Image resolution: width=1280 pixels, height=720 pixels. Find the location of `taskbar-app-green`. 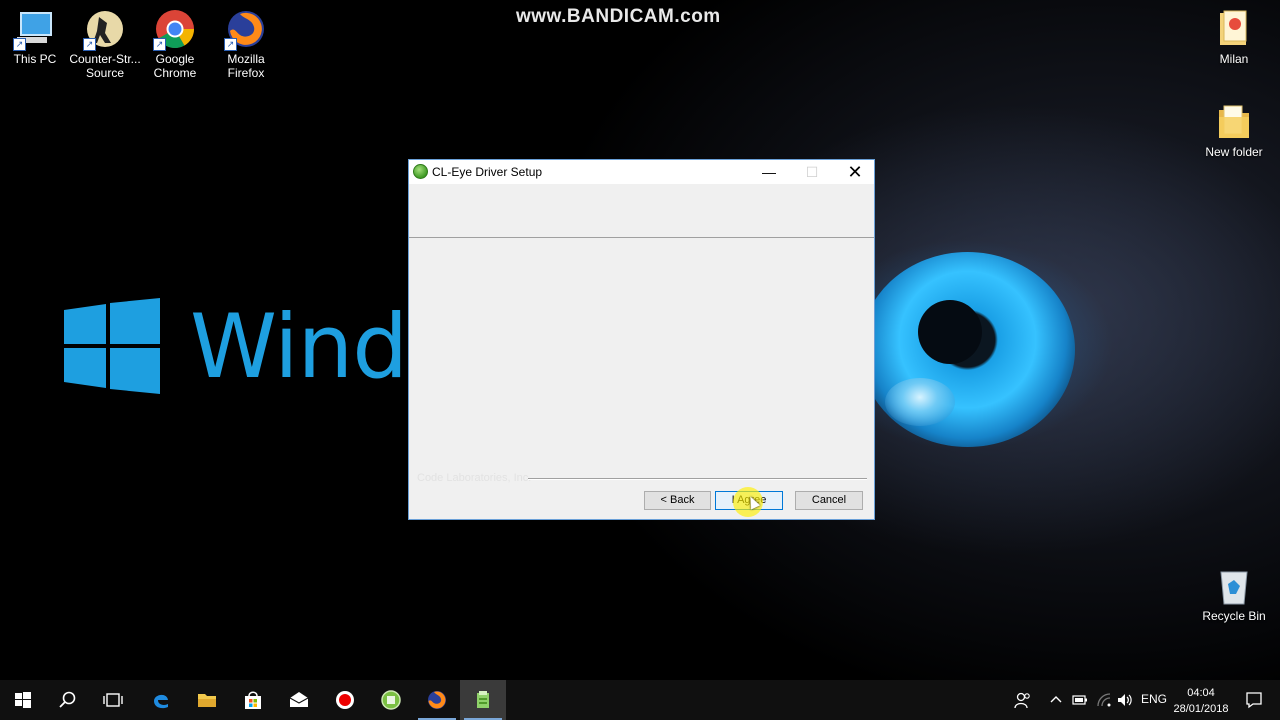

taskbar-app-green is located at coordinates (391, 700).